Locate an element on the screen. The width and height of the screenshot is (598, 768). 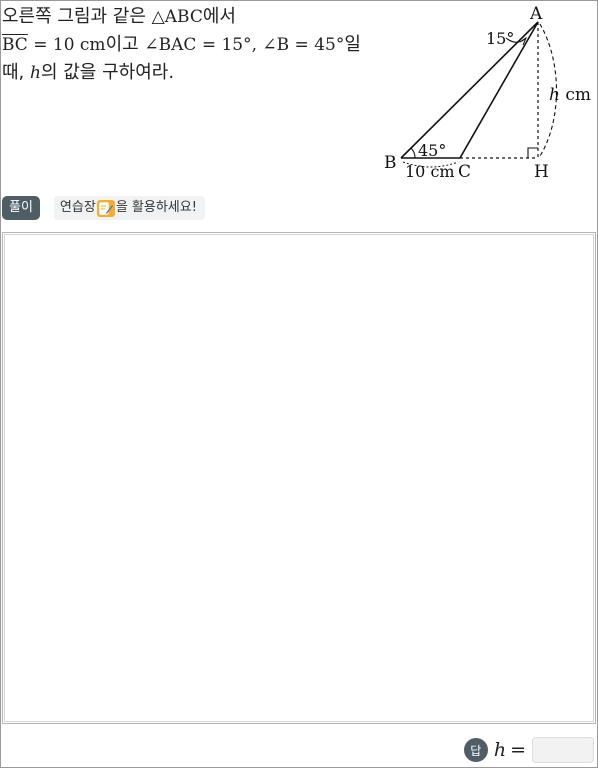
angle-b-label: 45° is located at coordinates (432, 150).